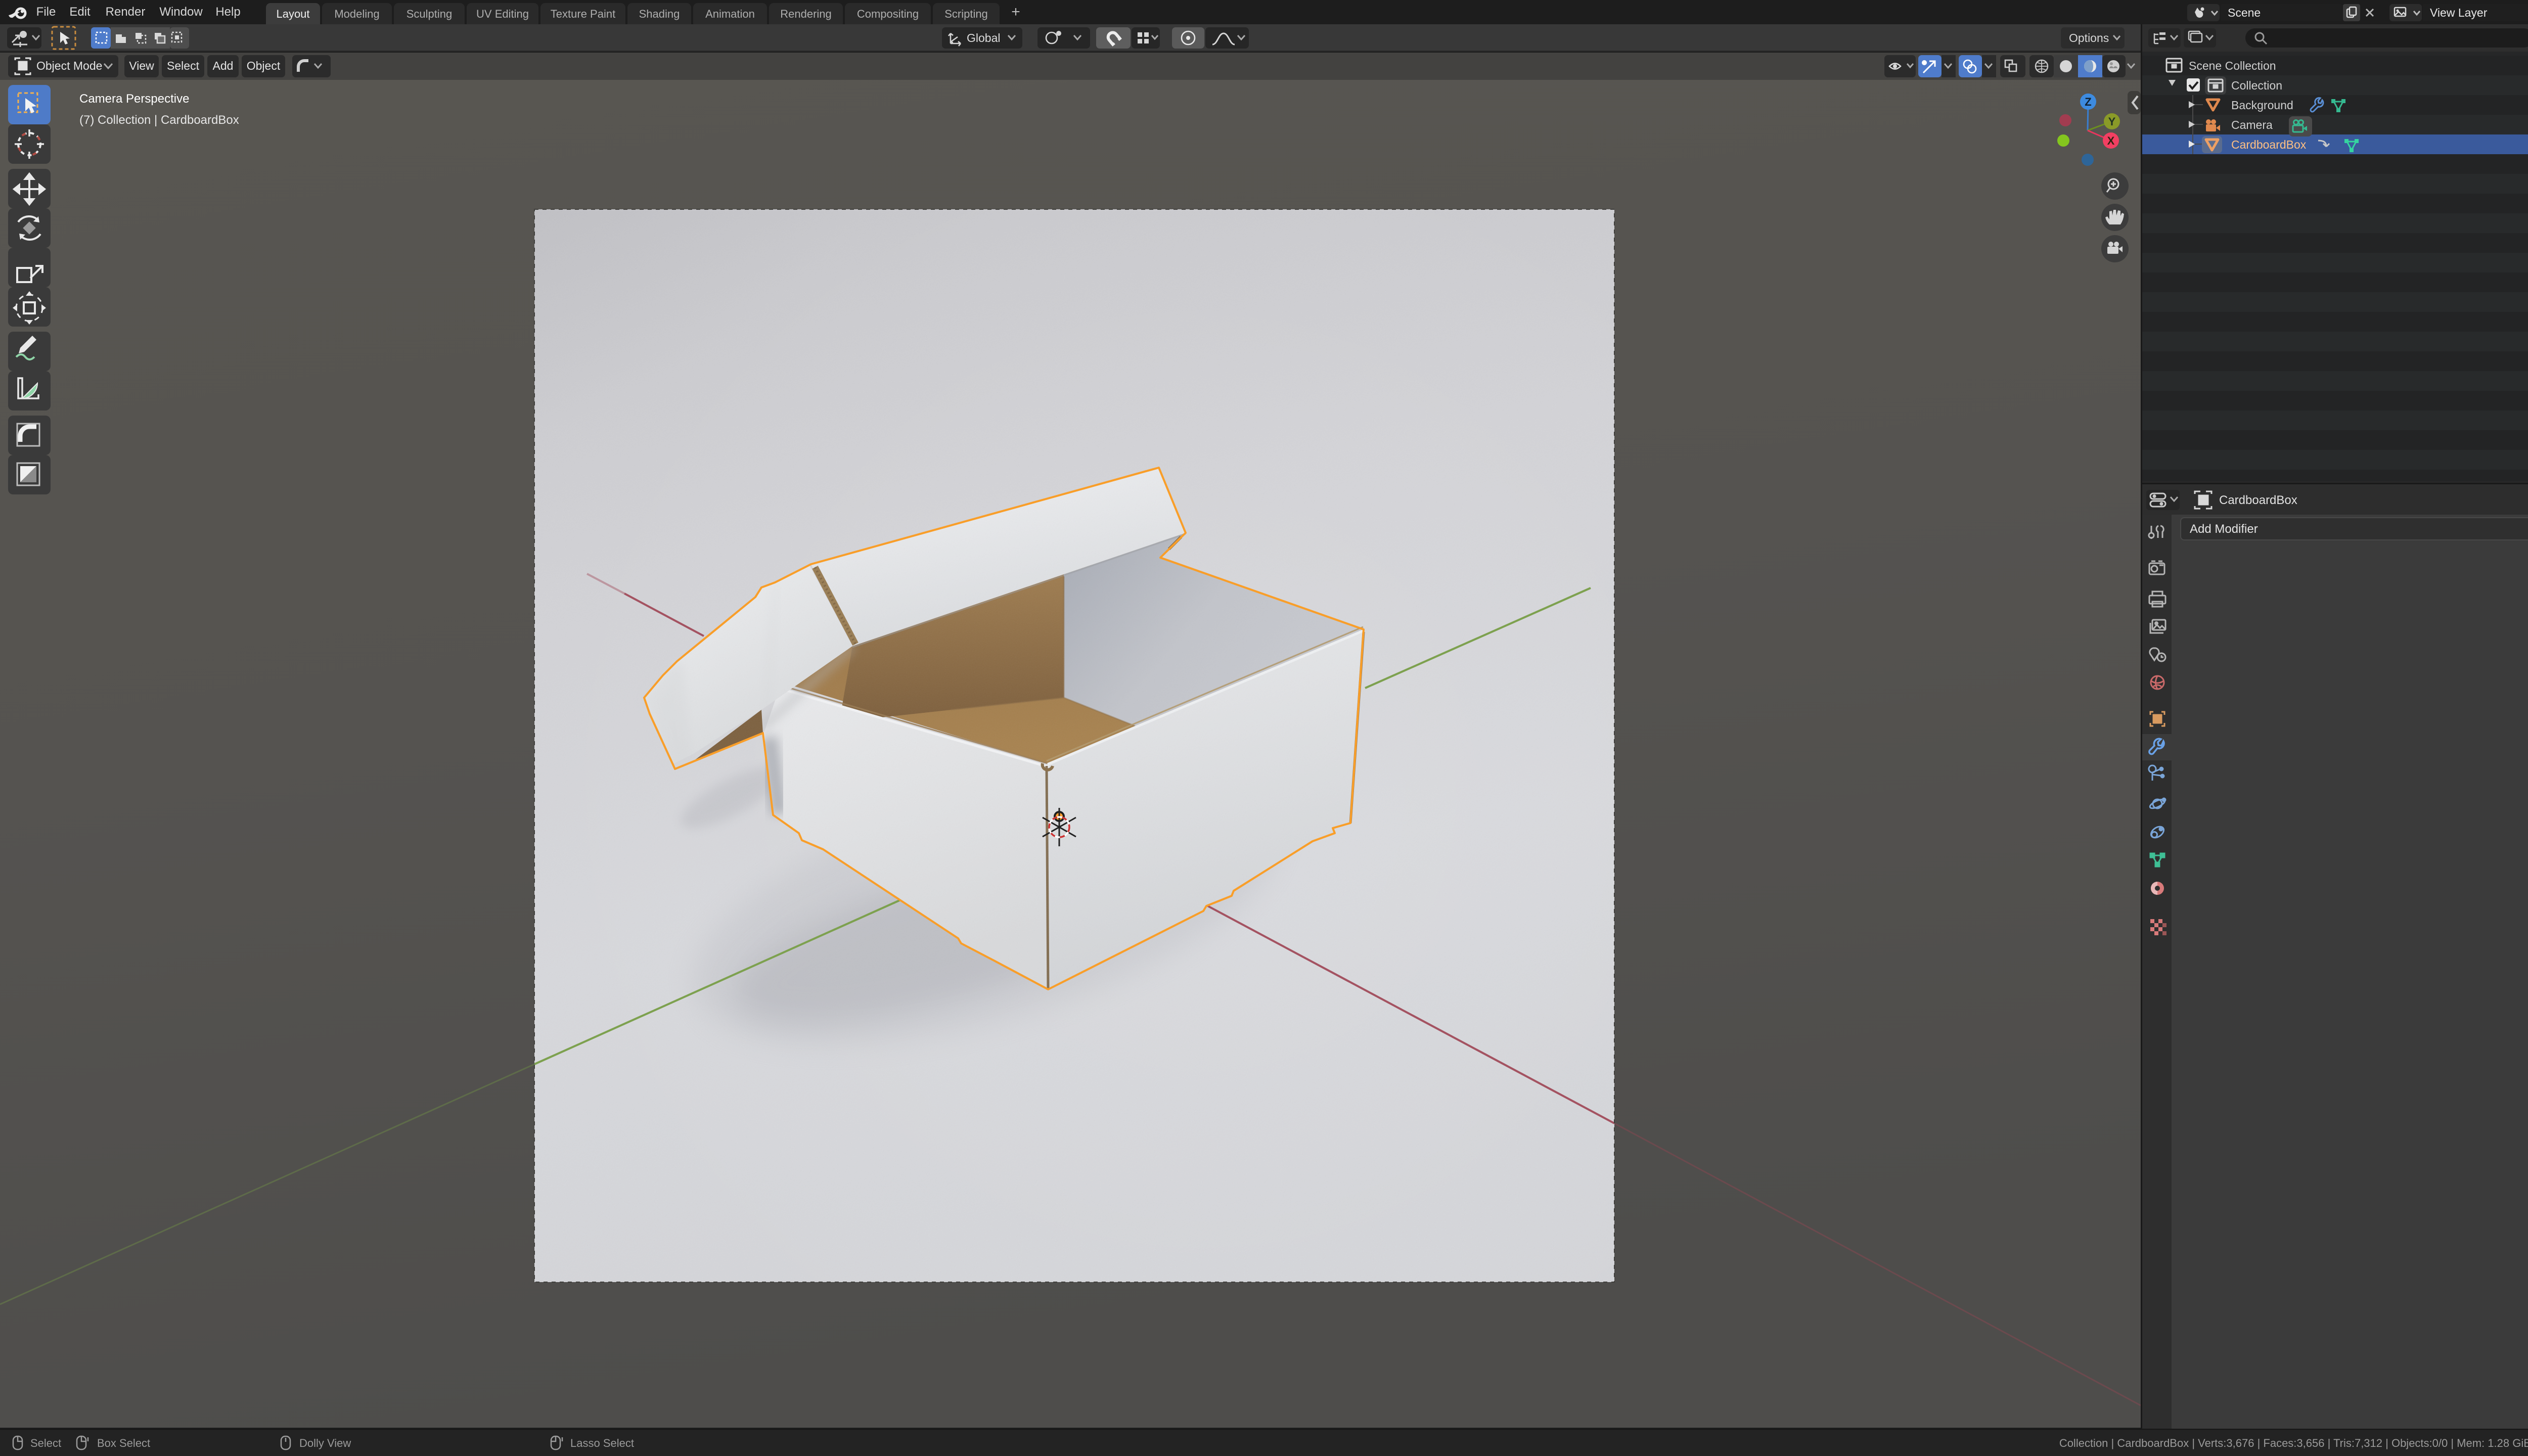  Describe the element at coordinates (2233, 65) in the screenshot. I see `svg-text: Scene Collection` at that location.